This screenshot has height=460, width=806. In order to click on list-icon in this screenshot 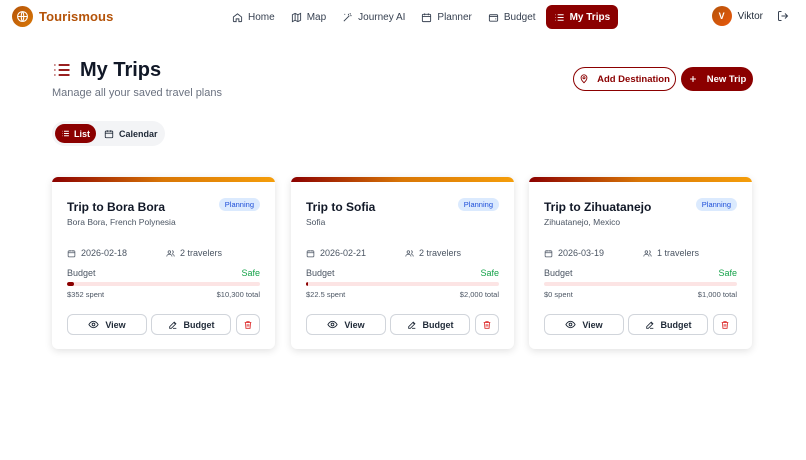, I will do `click(65, 133)`.